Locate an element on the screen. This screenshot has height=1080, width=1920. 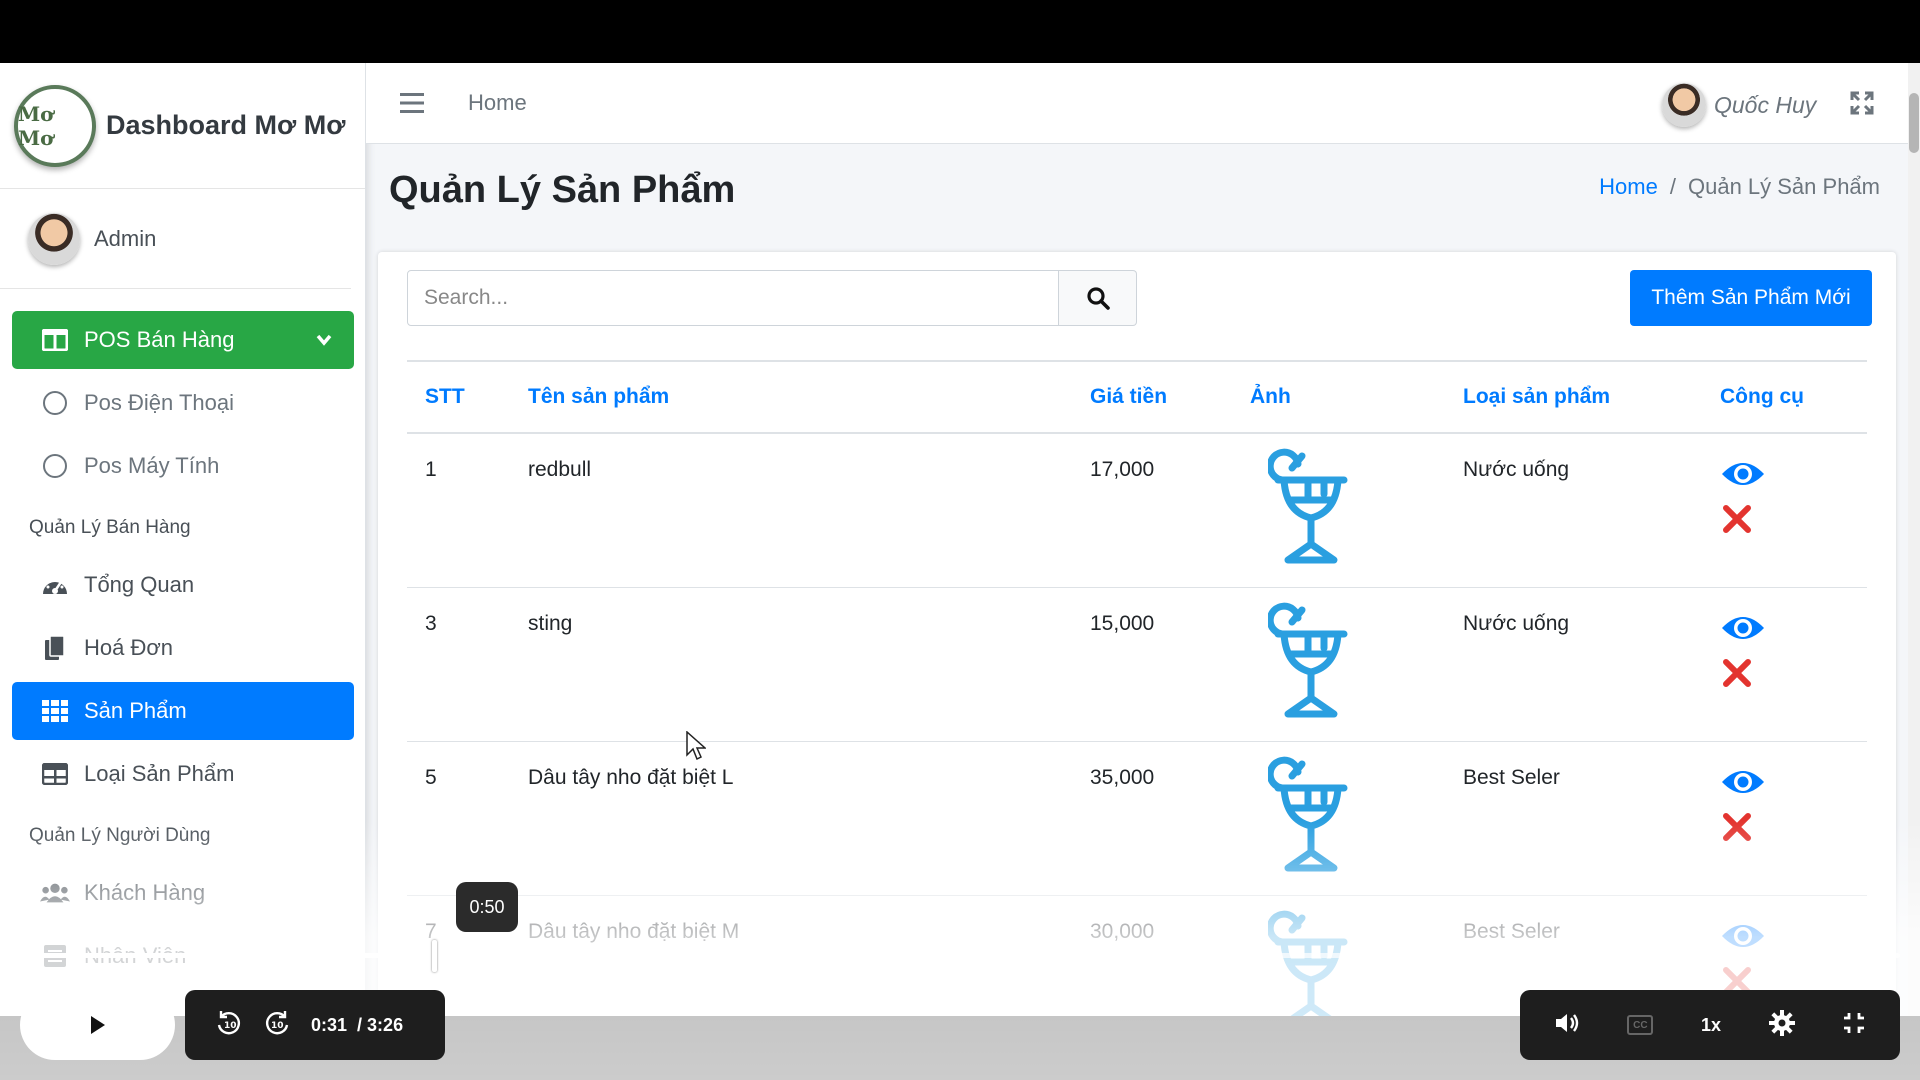
top-user-menu: Quốc Huy is located at coordinates (1739, 105).